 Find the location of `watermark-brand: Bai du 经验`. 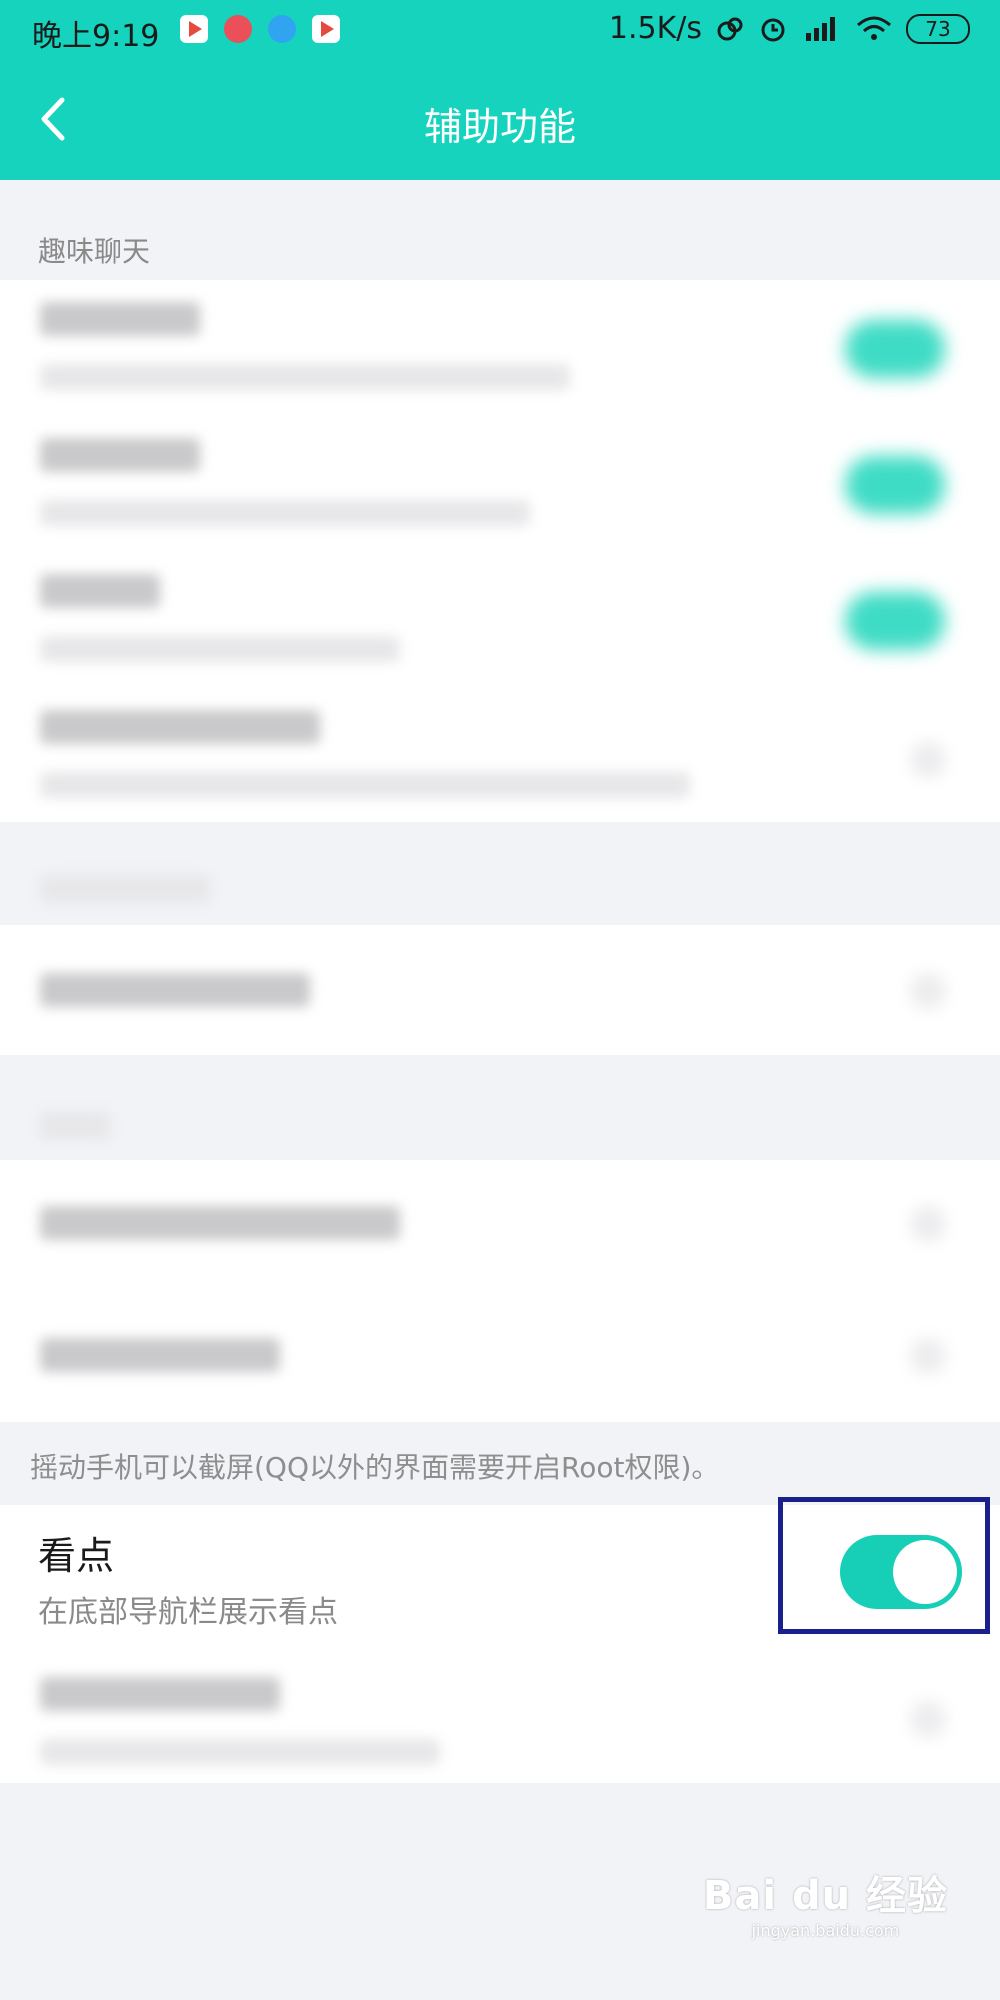

watermark-brand: Bai du 经验 is located at coordinates (825, 1896).